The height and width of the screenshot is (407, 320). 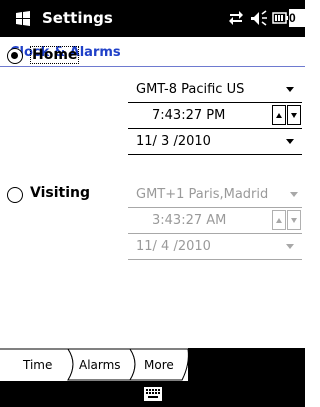 I want to click on home-time-spinner, so click(x=287, y=115).